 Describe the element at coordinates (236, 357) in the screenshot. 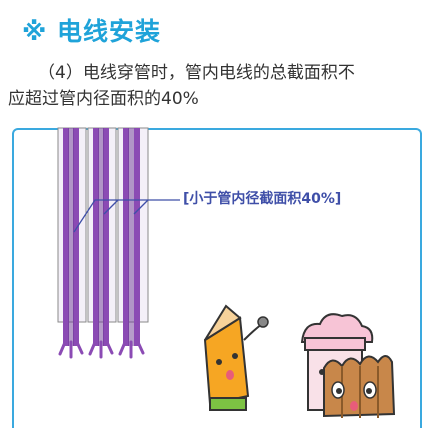

I see `cartoon-pencil-character` at that location.